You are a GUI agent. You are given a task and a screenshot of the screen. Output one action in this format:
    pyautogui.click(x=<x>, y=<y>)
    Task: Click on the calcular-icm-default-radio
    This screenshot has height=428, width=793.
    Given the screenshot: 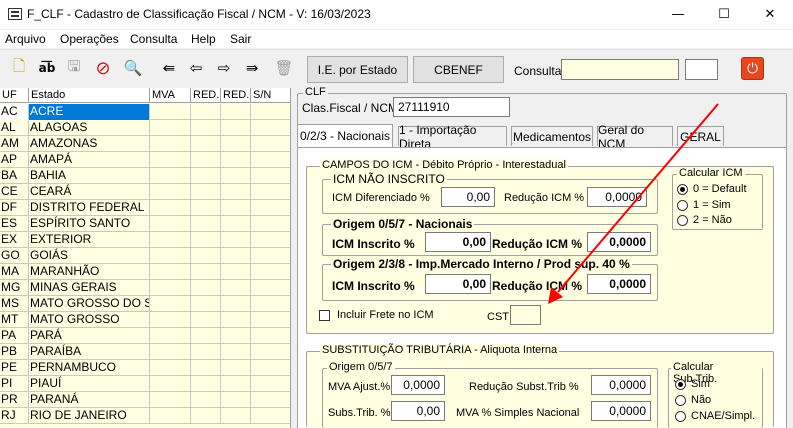 What is the action you would take?
    pyautogui.click(x=682, y=189)
    